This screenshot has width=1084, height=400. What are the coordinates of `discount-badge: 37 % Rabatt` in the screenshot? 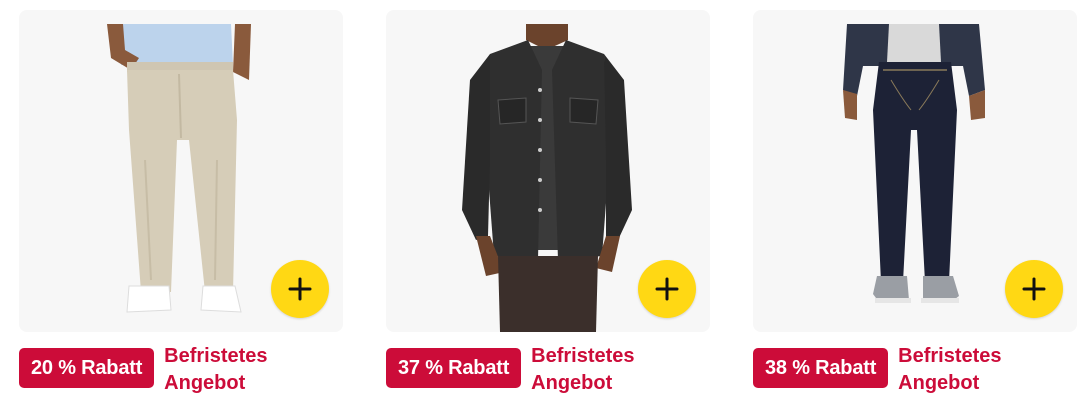 It's located at (454, 368).